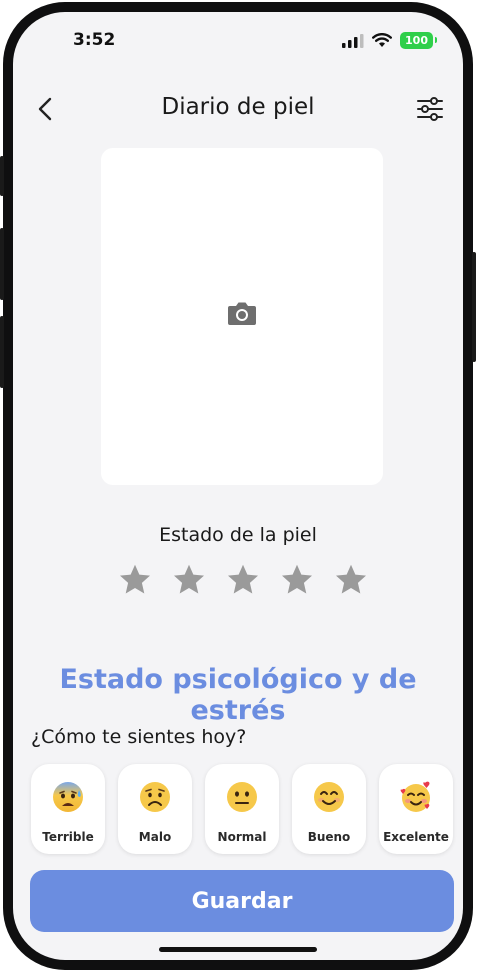 The image size is (478, 974). Describe the element at coordinates (2, 352) in the screenshot. I see `volume-down-button` at that location.